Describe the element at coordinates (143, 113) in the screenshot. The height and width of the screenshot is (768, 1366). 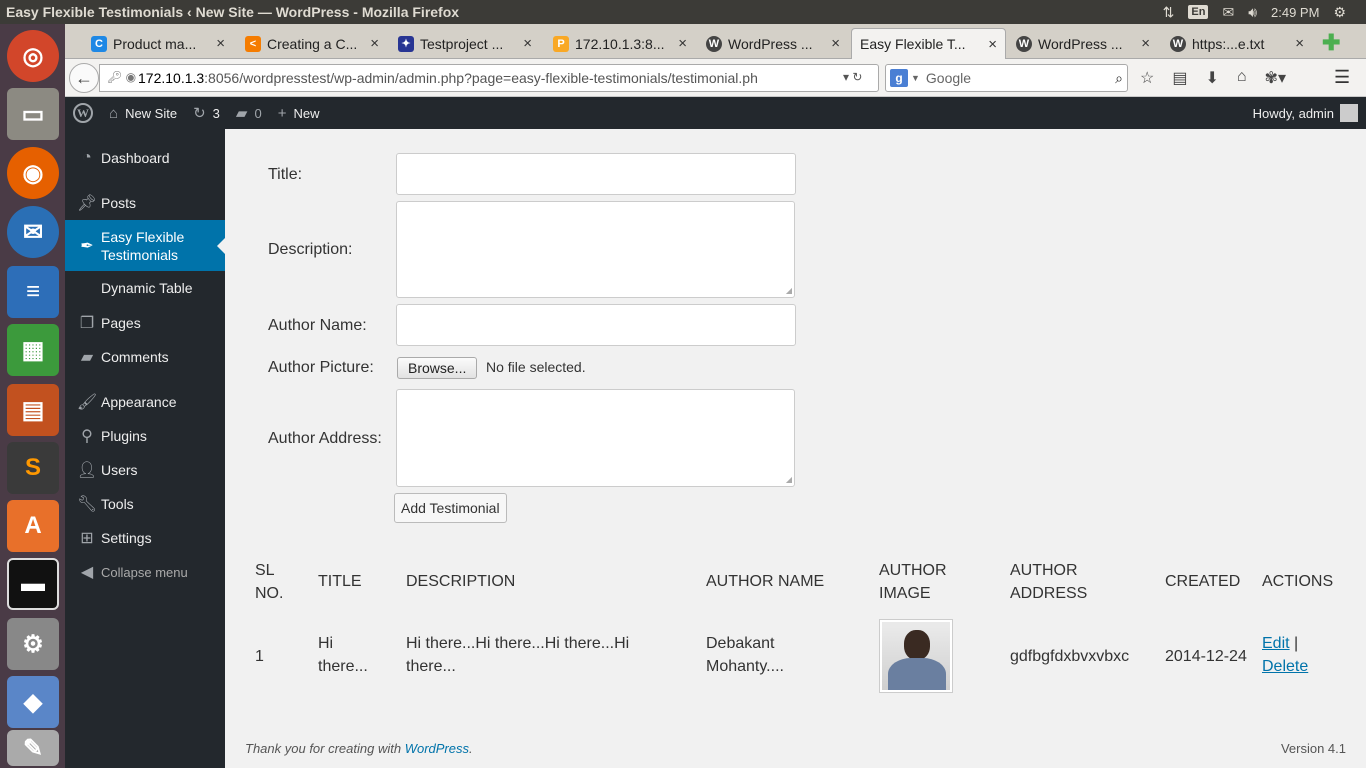
I see `site-name-menu: ⌂ New Site` at that location.